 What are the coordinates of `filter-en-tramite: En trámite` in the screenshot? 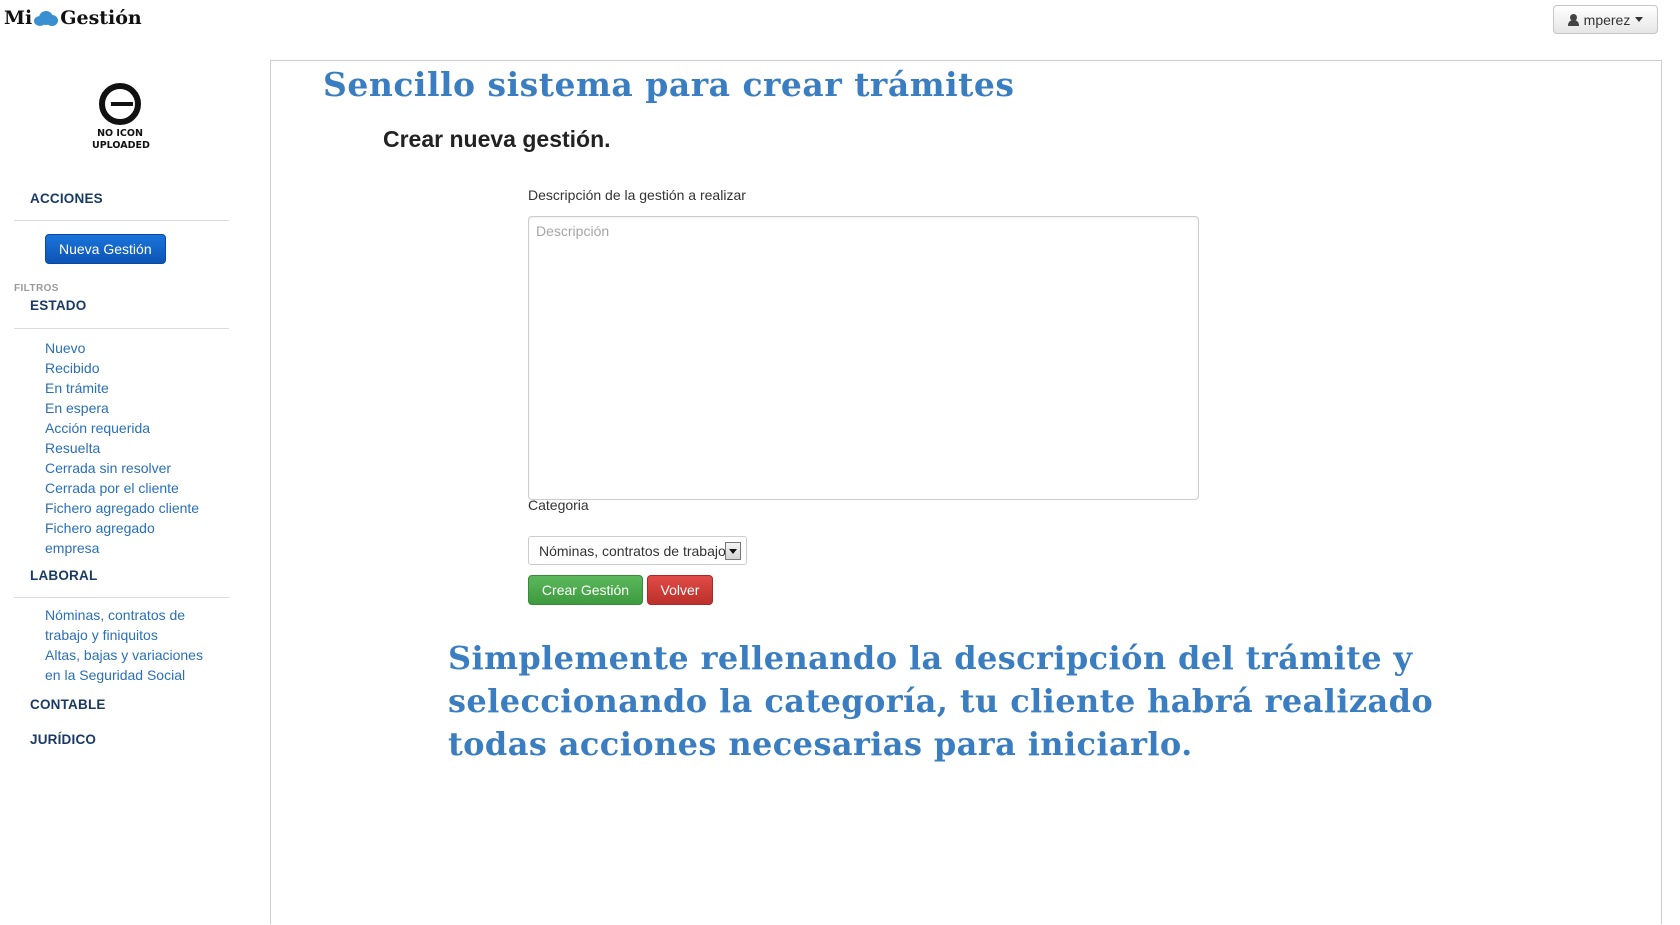 It's located at (122, 388).